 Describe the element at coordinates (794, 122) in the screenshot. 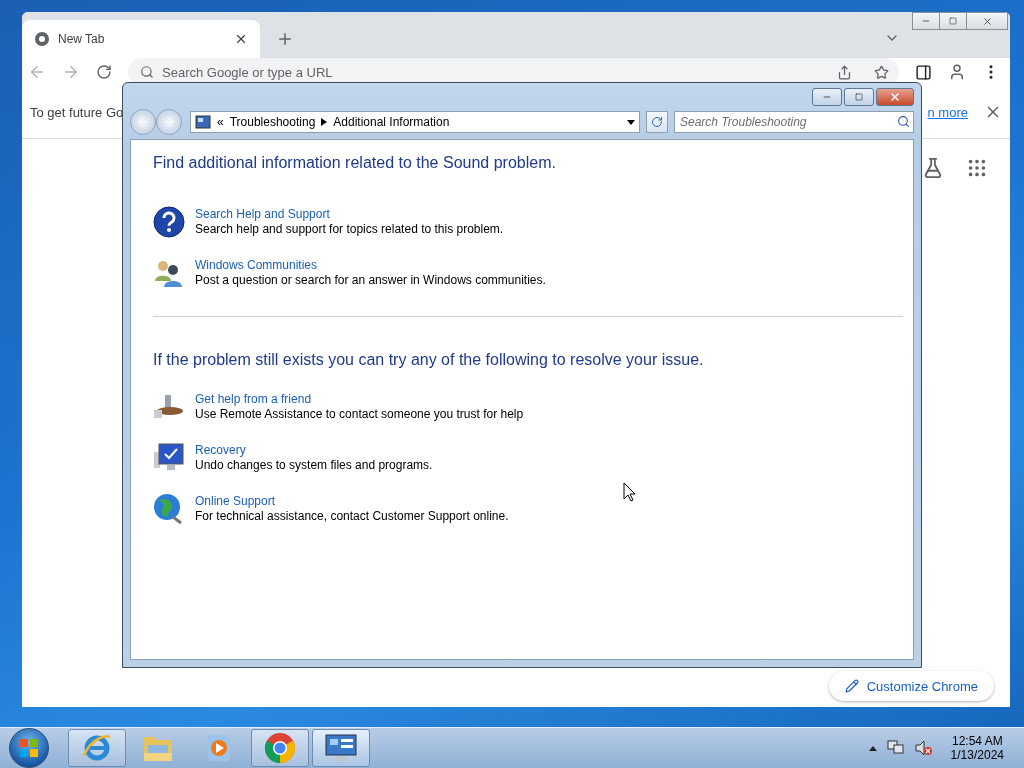

I see `search-field: Search Troubleshooting` at that location.